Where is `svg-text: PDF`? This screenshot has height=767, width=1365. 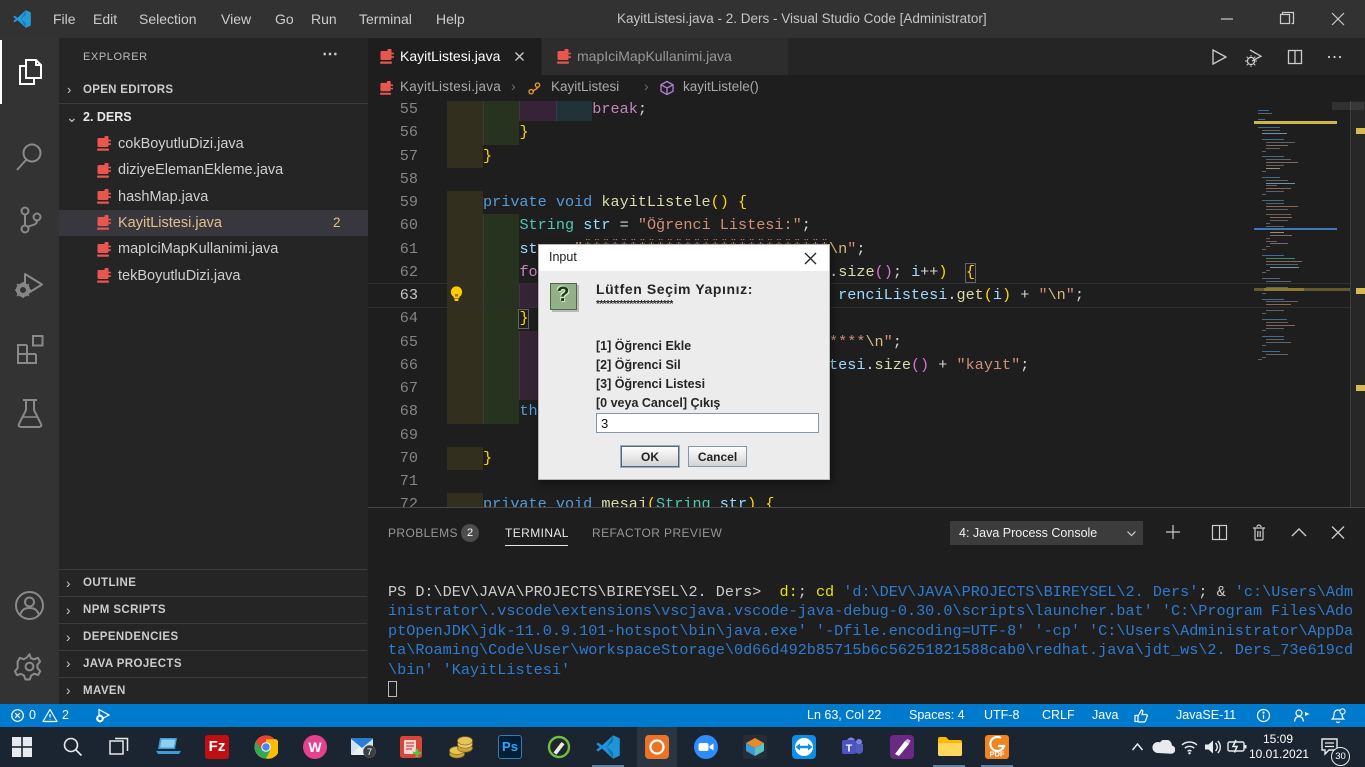 svg-text: PDF is located at coordinates (997, 754).